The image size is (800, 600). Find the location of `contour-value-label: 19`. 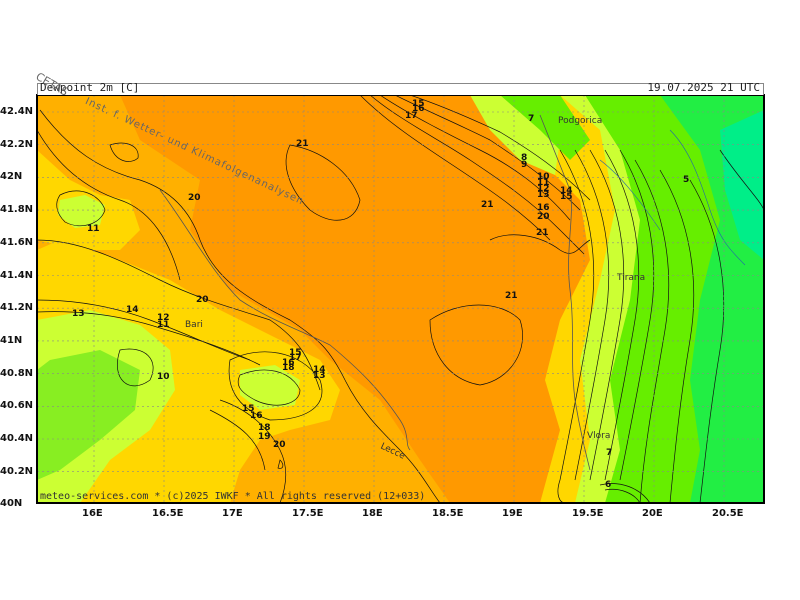

contour-value-label: 19 is located at coordinates (264, 437).